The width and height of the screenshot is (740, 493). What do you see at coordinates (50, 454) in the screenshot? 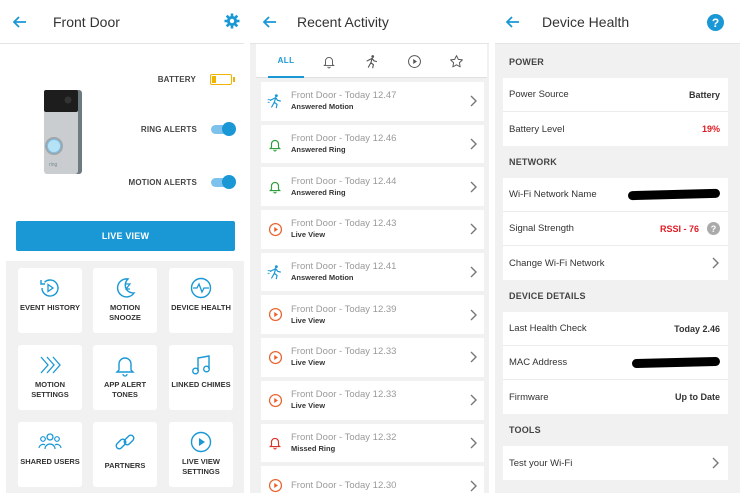
I see `tile-shared-users: SHARED USERS` at bounding box center [50, 454].